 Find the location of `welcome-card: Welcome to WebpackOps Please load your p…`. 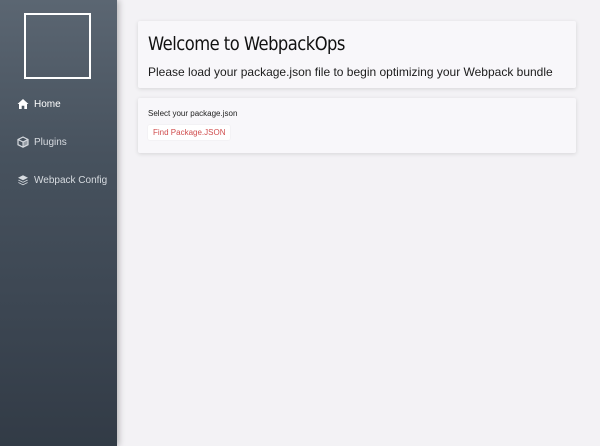

welcome-card: Welcome to WebpackOps Please load your p… is located at coordinates (357, 54).